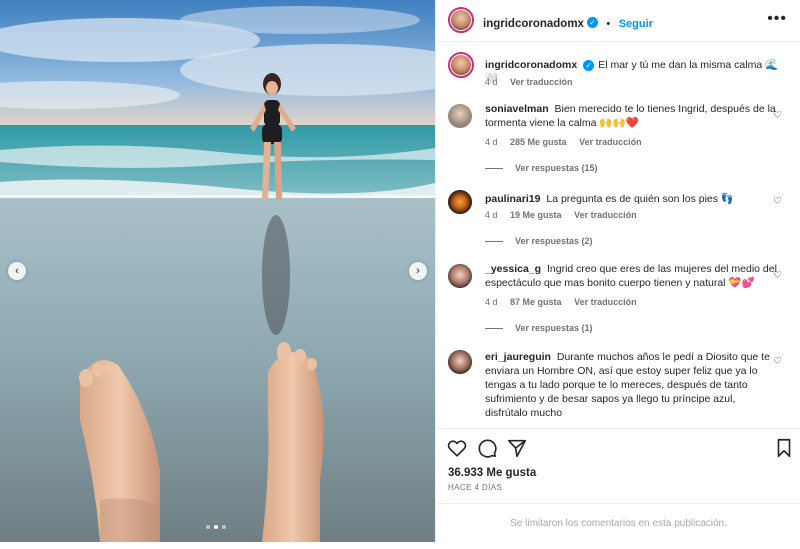 The height and width of the screenshot is (549, 800). What do you see at coordinates (461, 65) in the screenshot?
I see `author-avatar-small` at bounding box center [461, 65].